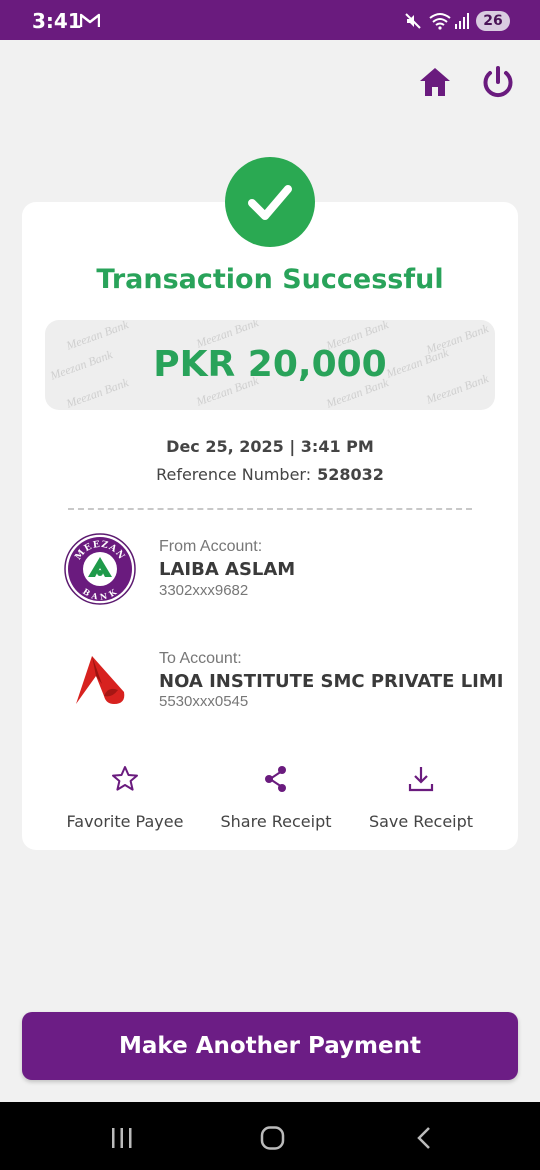  I want to click on reference-line: Reference Number: 528032, so click(270, 474).